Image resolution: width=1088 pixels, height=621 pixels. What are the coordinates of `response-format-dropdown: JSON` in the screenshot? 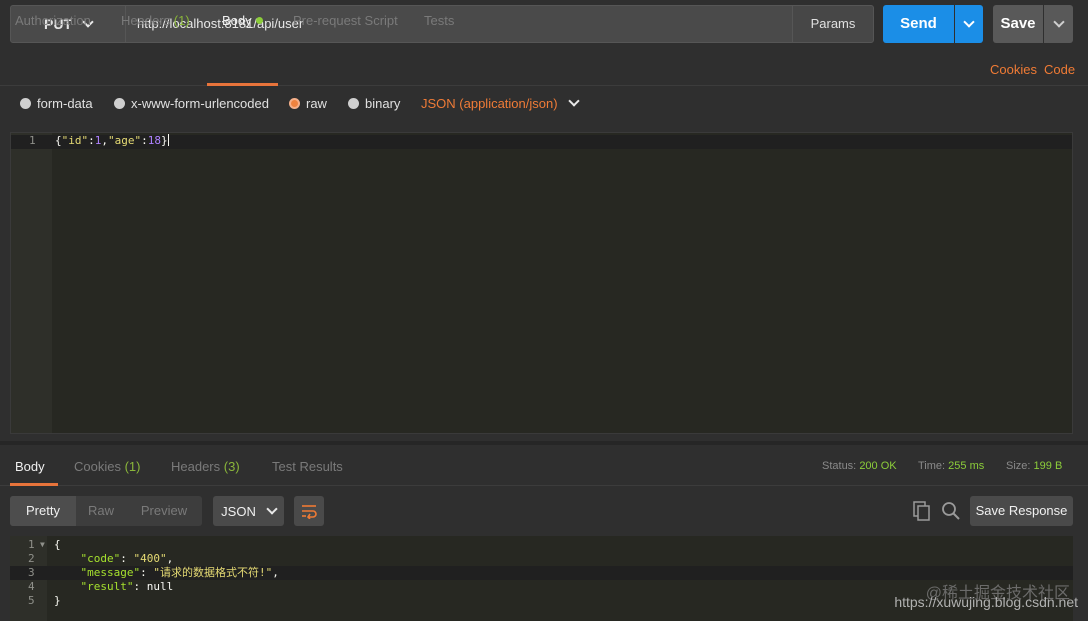 It's located at (248, 511).